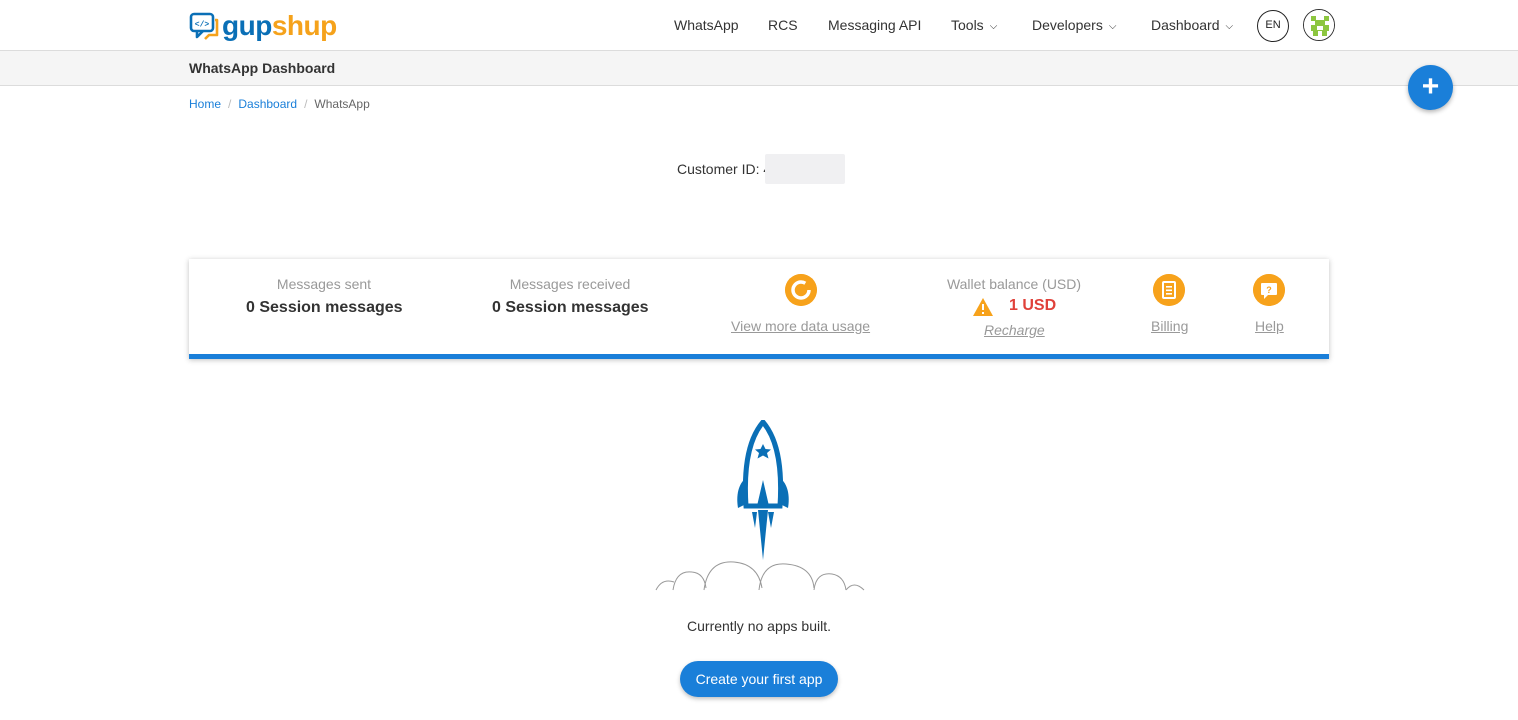 This screenshot has width=1518, height=720. I want to click on customer-id-label: Customer ID:, so click(720, 169).